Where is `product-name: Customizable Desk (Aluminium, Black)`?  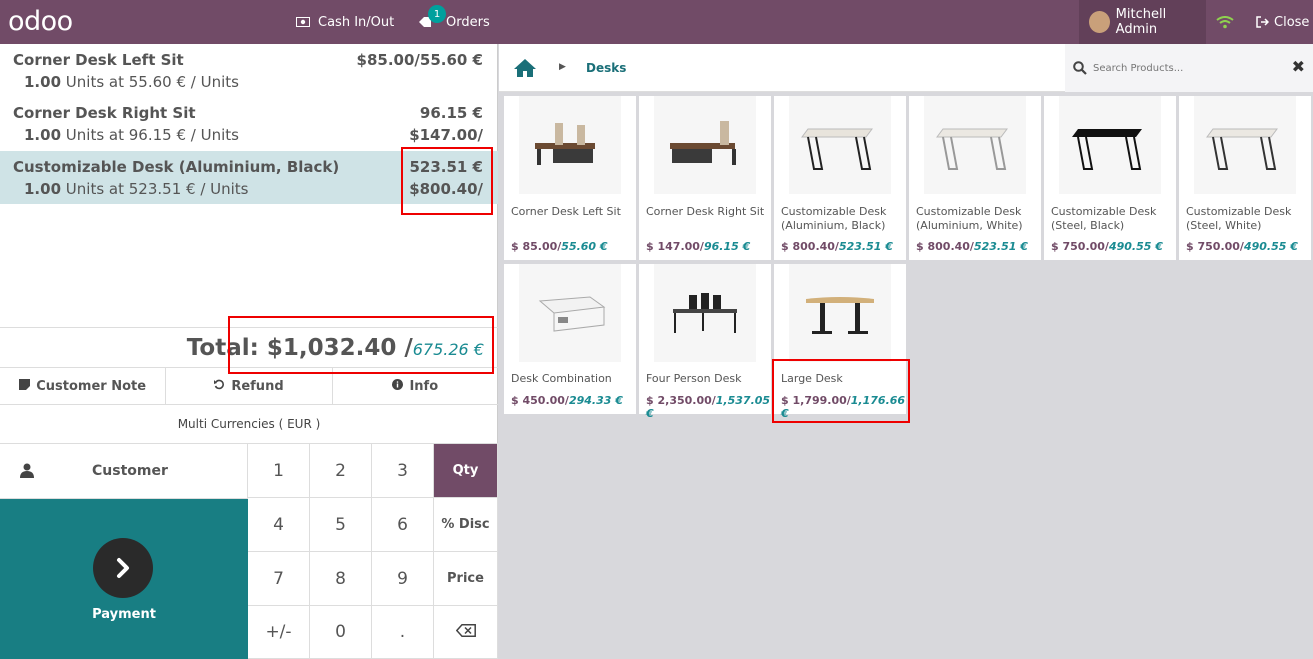
product-name: Customizable Desk (Aluminium, Black) is located at coordinates (834, 218).